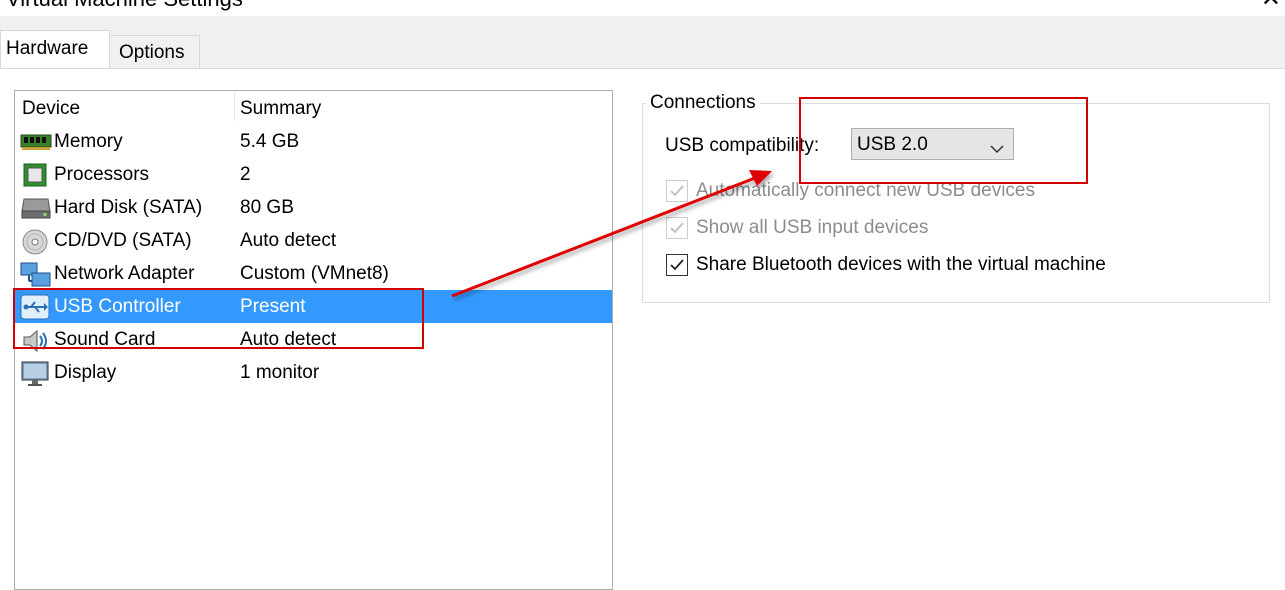  What do you see at coordinates (611, 234) in the screenshot?
I see `annotation-arrow` at bounding box center [611, 234].